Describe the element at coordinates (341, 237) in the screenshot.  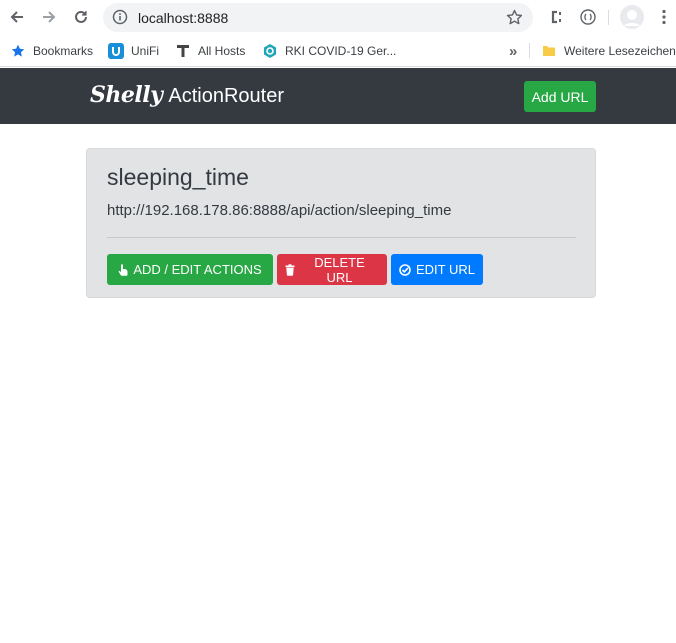
I see `card-divider` at that location.